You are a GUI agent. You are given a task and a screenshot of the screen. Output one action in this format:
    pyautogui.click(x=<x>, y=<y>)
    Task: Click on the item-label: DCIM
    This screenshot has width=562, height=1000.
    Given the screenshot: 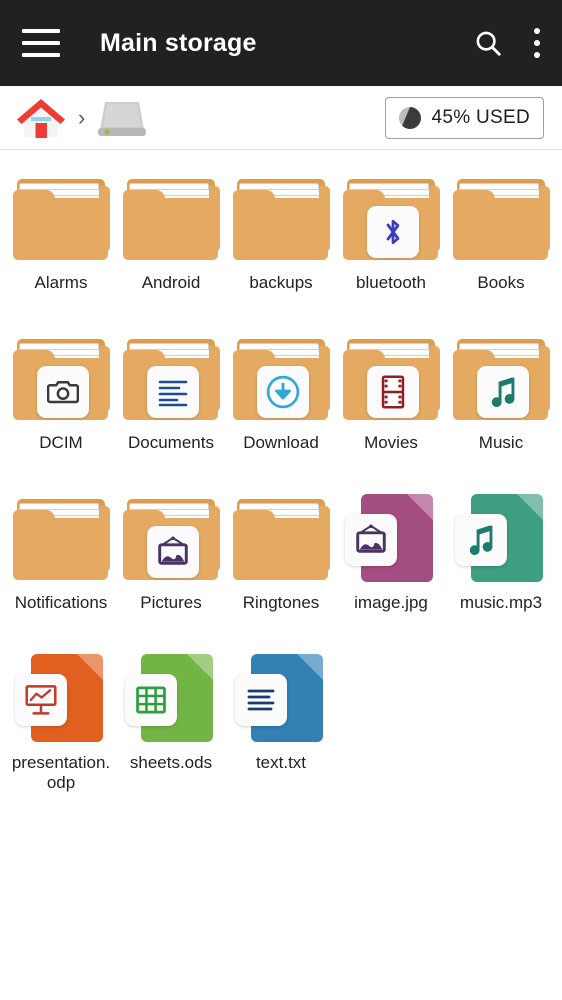 What is the action you would take?
    pyautogui.click(x=61, y=442)
    